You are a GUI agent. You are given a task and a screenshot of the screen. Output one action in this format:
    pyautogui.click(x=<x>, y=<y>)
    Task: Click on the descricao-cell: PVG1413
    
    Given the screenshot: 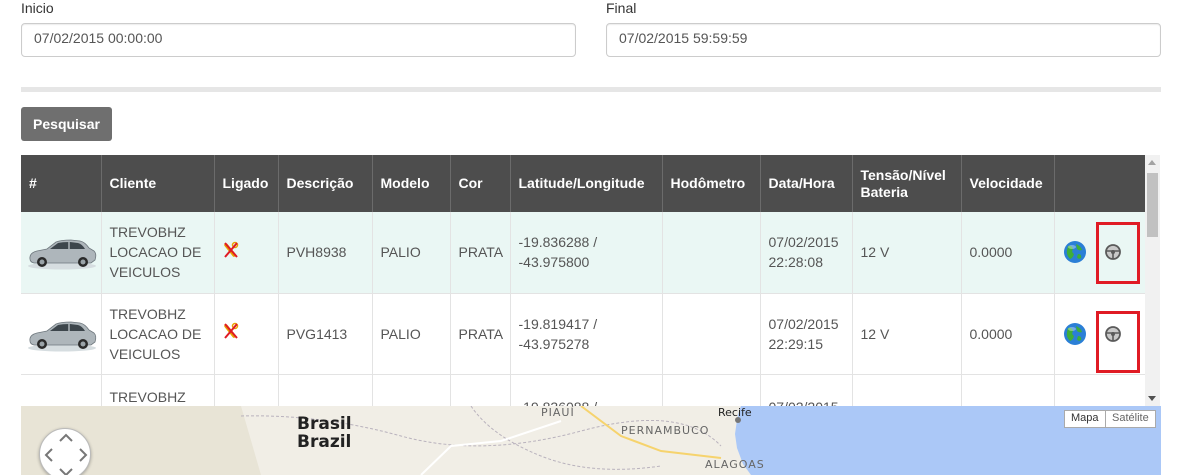 What is the action you would take?
    pyautogui.click(x=325, y=334)
    